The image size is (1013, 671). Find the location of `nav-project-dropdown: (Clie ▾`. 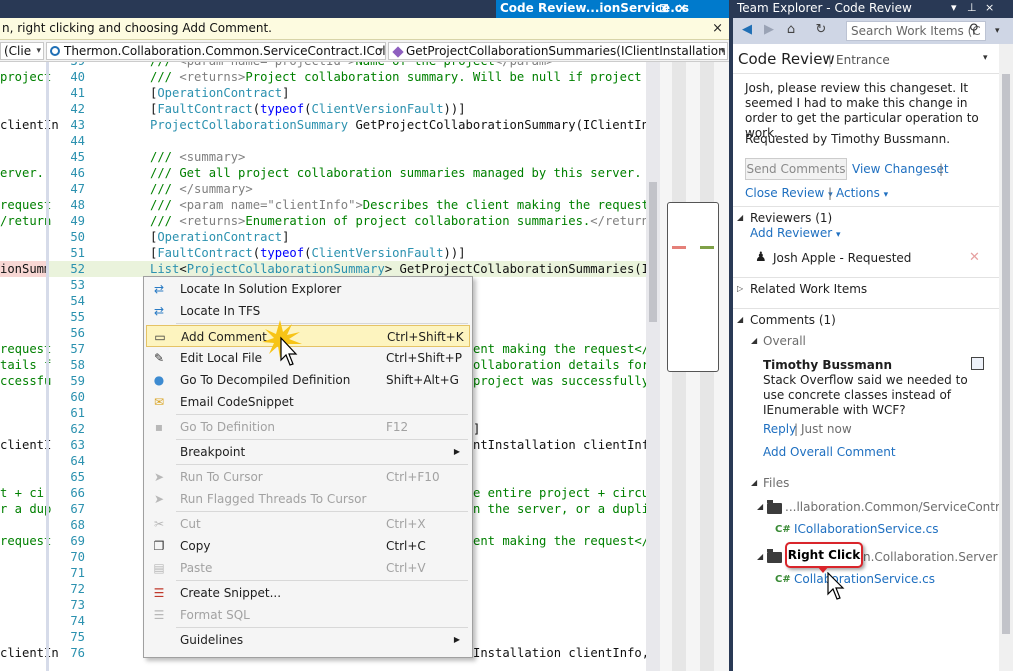

nav-project-dropdown: (Clie ▾ is located at coordinates (22, 51).